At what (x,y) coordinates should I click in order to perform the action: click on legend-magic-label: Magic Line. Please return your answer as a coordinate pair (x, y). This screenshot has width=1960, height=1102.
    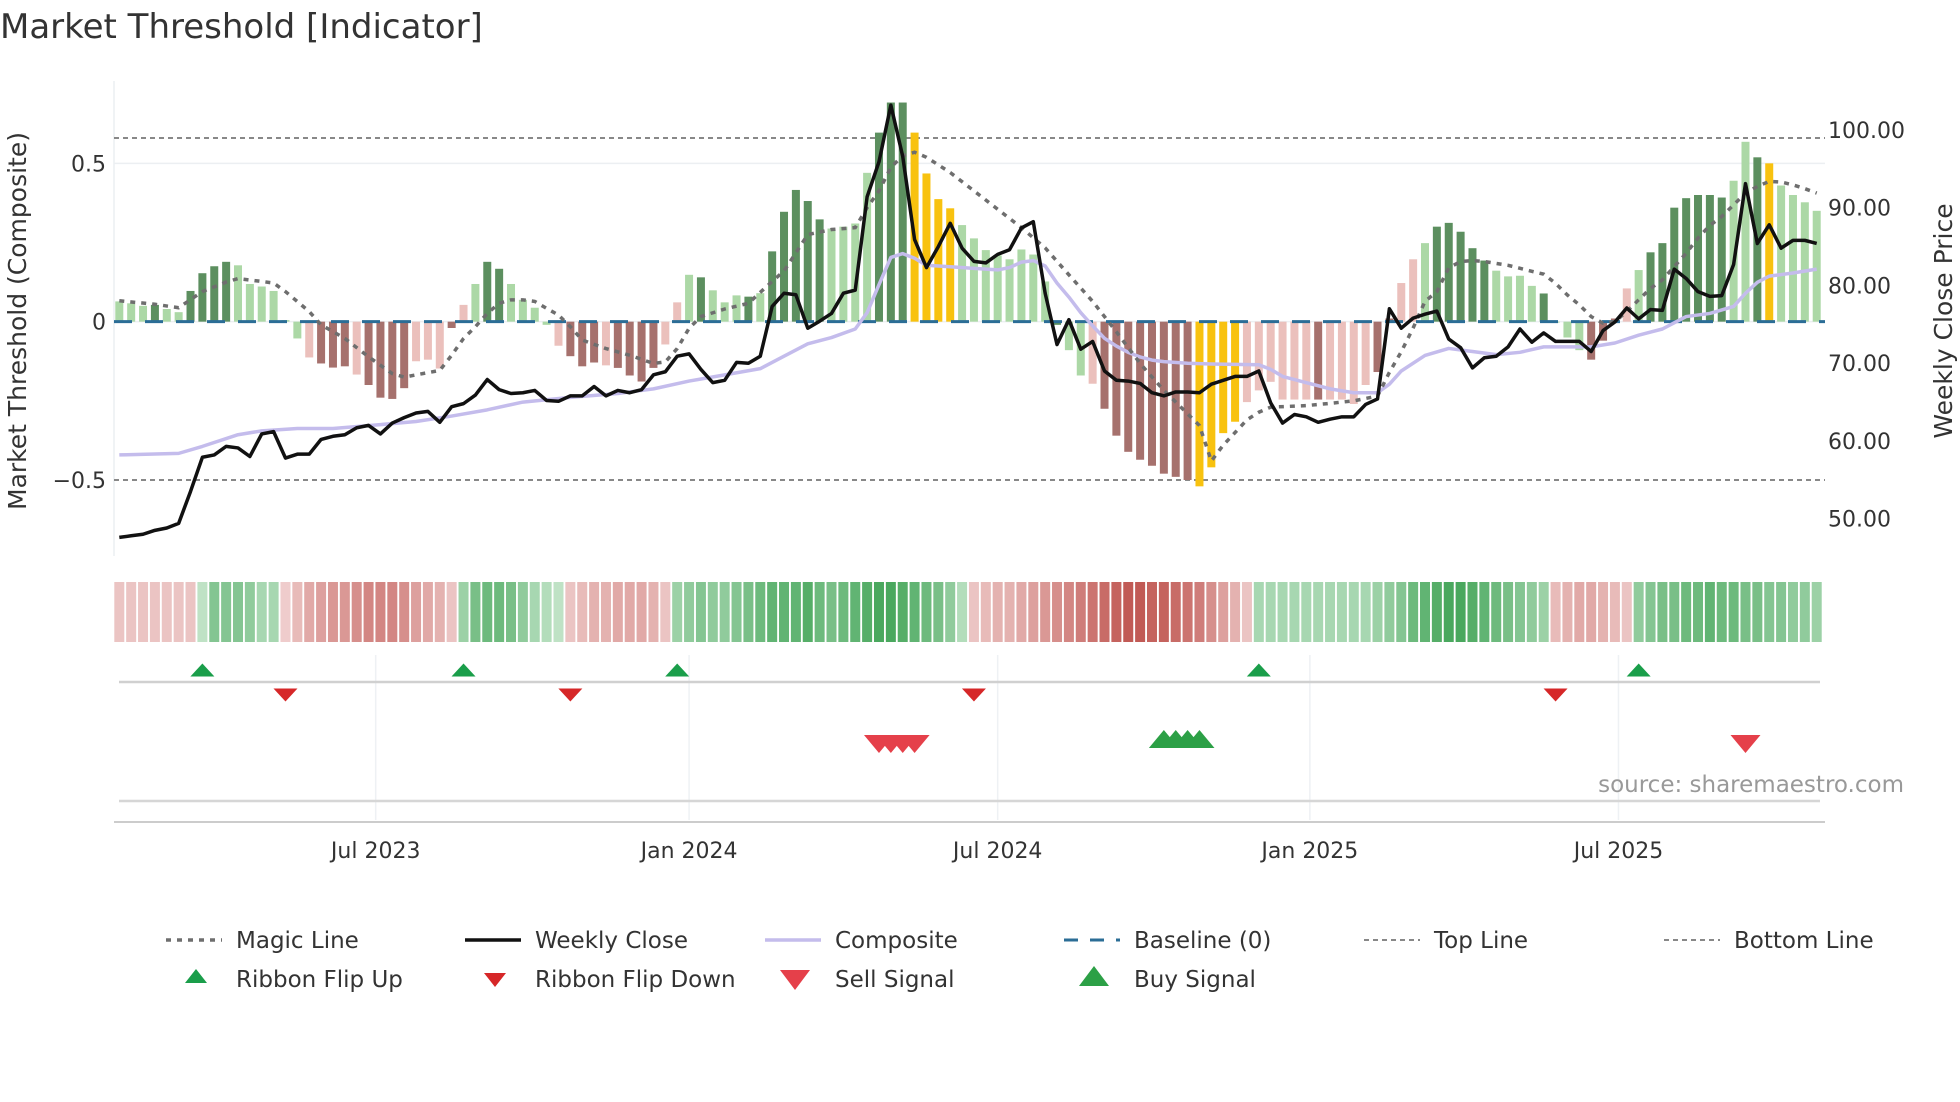
    Looking at the image, I should click on (297, 941).